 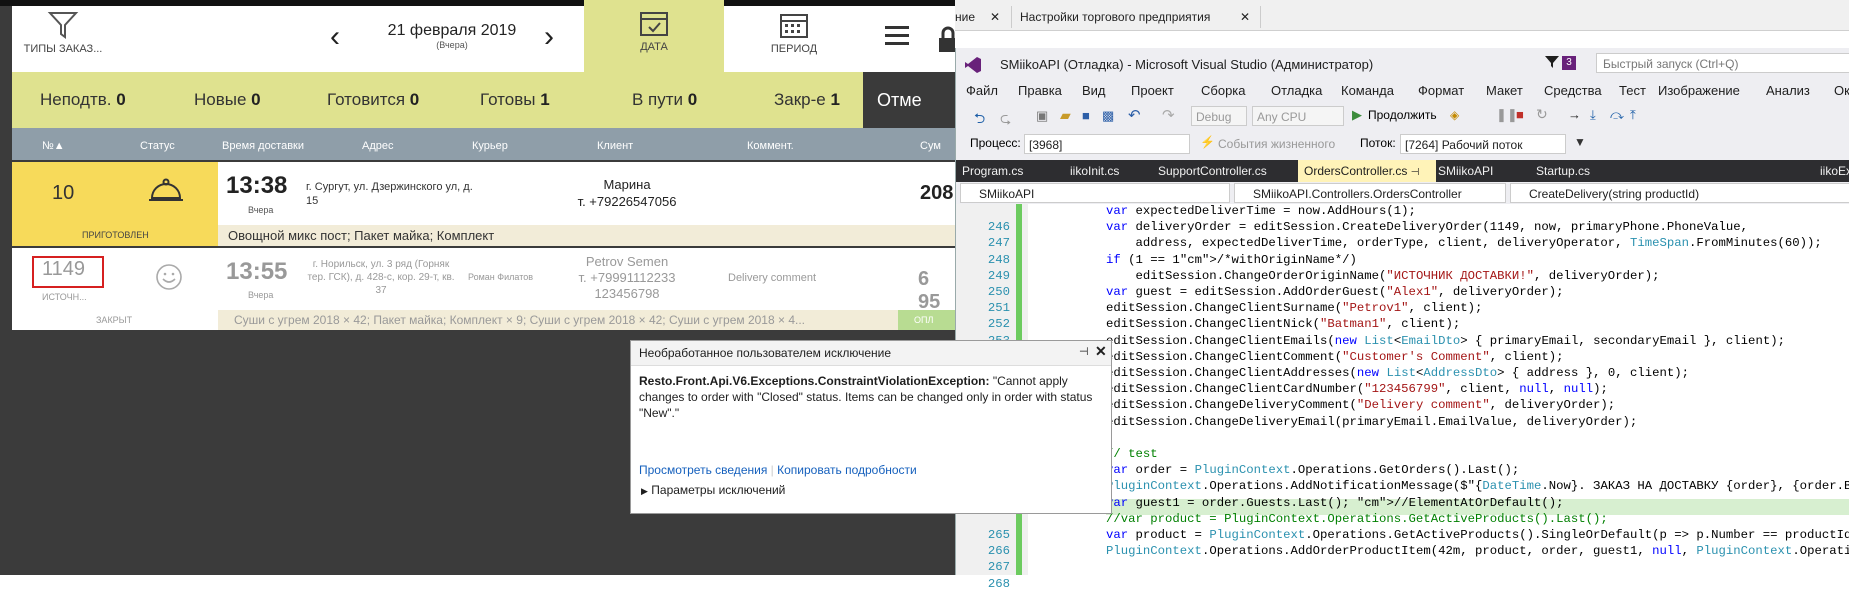 I want to click on class-nav-select: SMiikoAPI.Controllers.OrdersController, so click(x=1370, y=193).